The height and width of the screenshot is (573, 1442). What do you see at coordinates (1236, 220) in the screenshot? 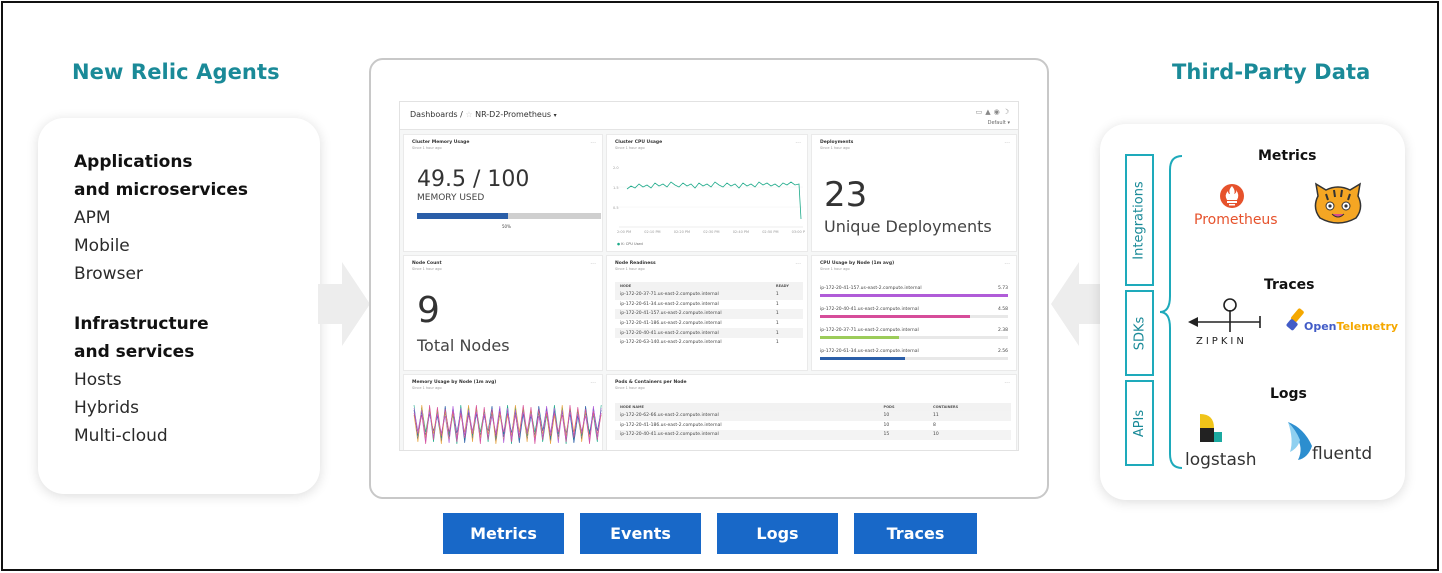
I see `prometheus-label: Prometheus` at bounding box center [1236, 220].